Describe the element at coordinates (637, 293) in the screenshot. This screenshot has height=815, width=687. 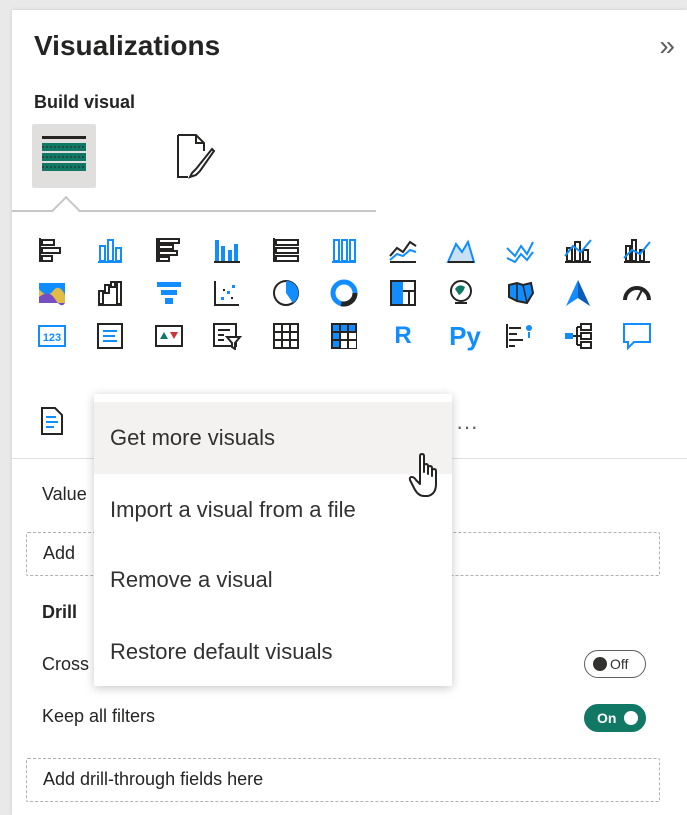
I see `gauge-icon` at that location.